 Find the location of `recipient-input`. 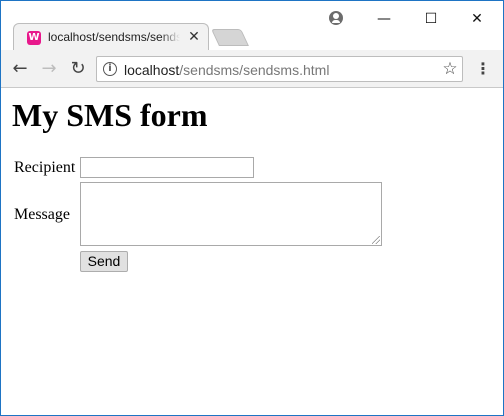

recipient-input is located at coordinates (167, 167).